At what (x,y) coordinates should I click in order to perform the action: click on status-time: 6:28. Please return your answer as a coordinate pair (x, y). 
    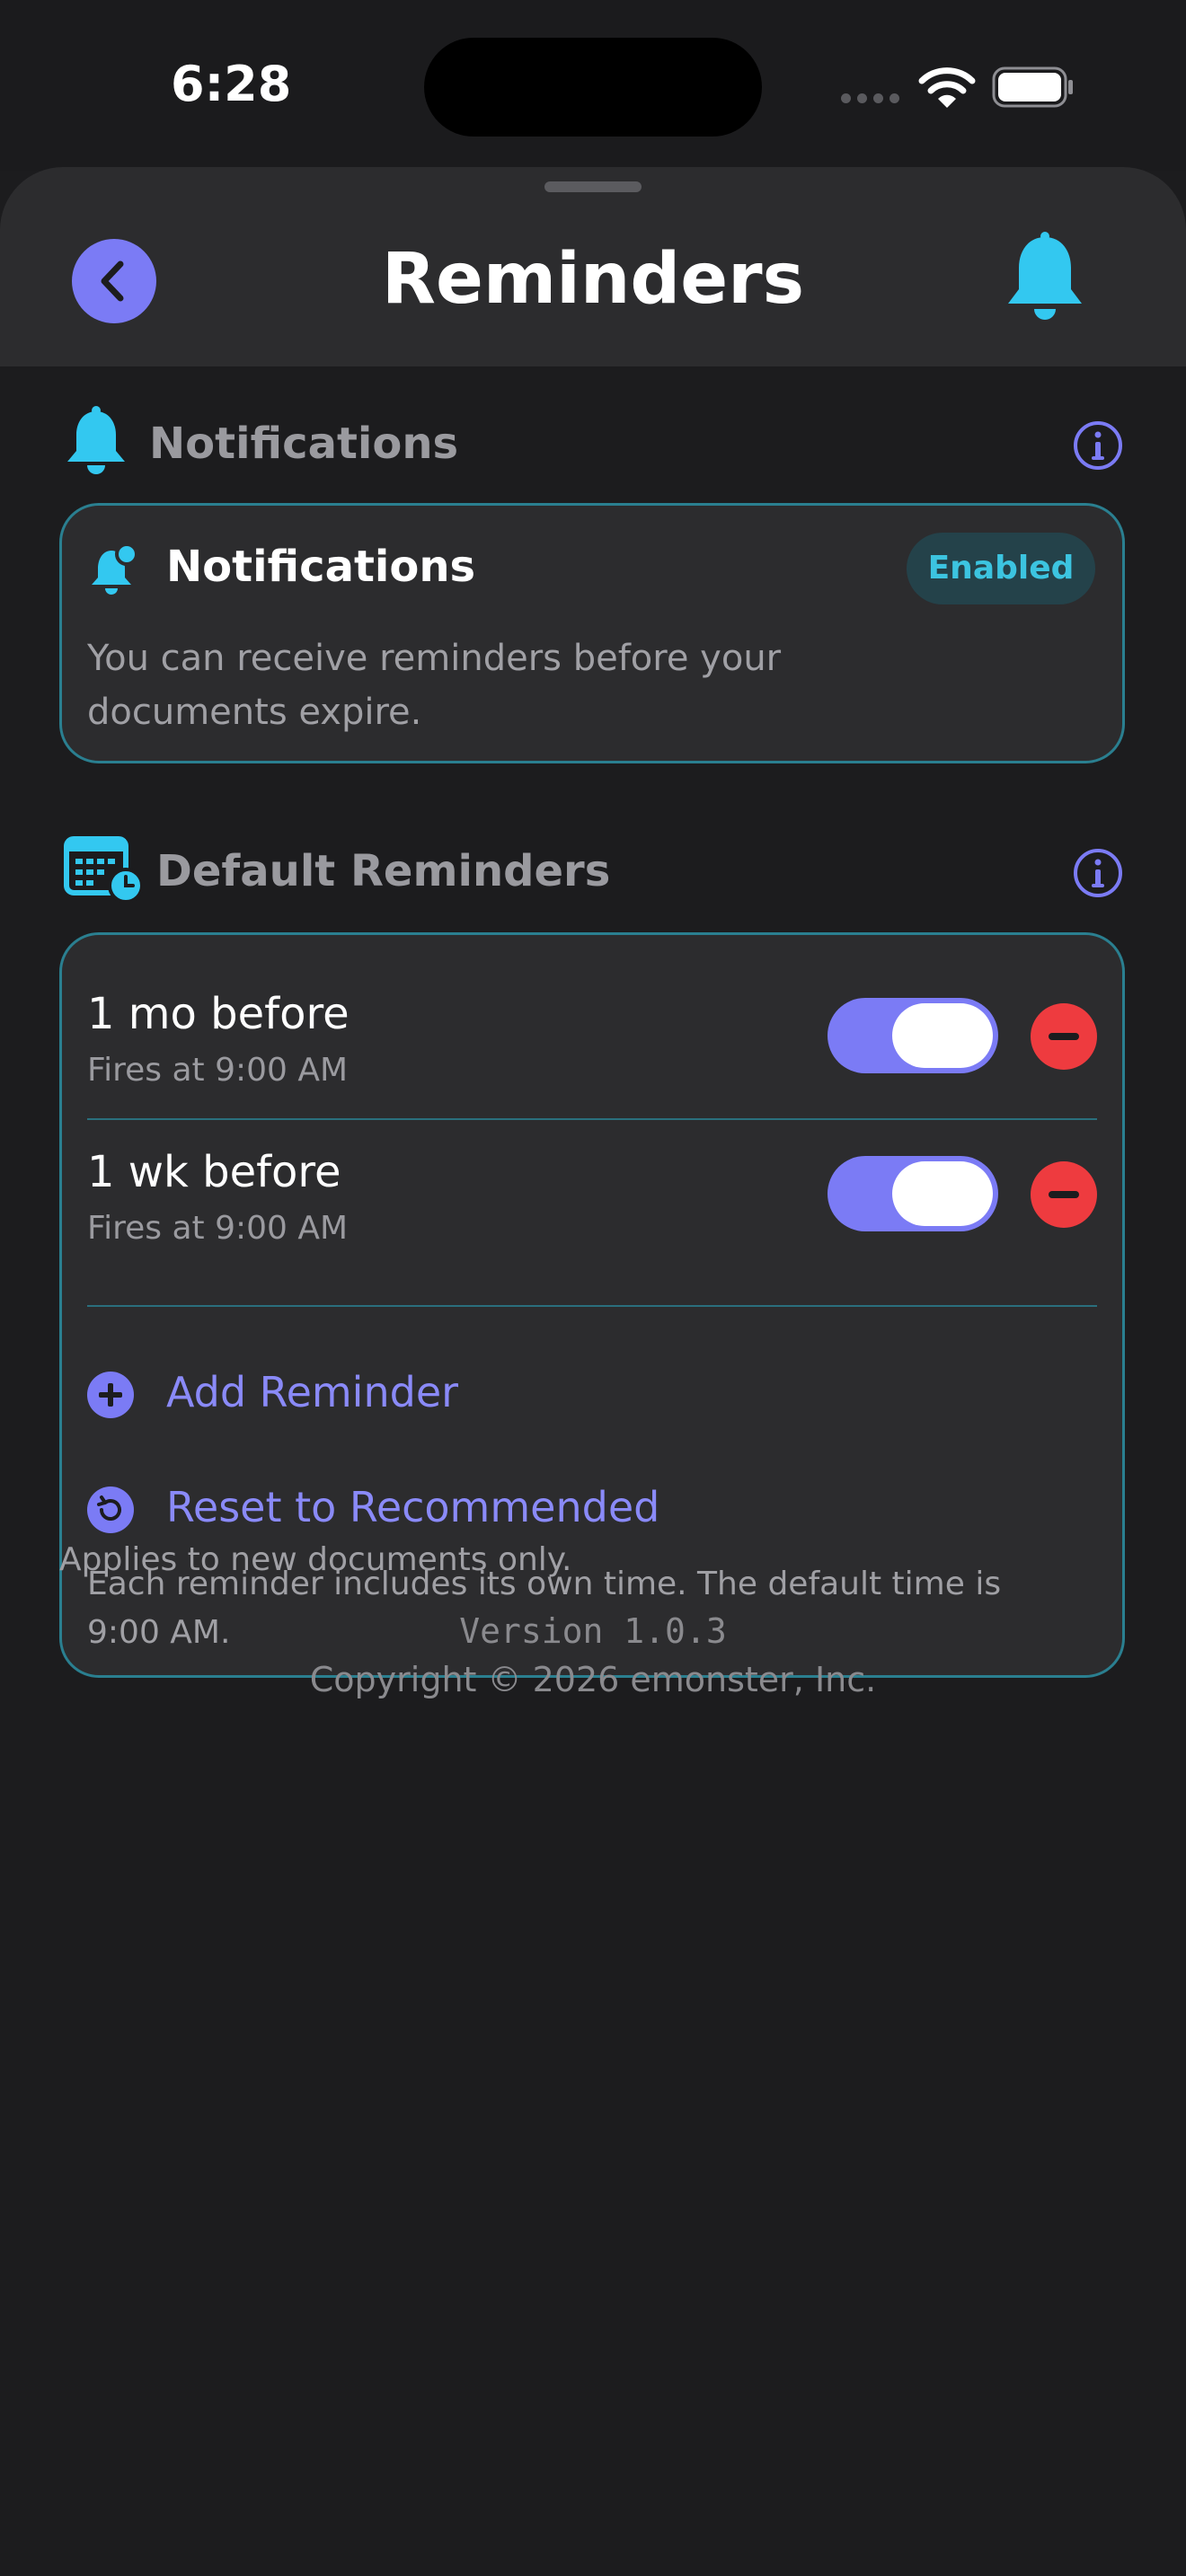
    Looking at the image, I should click on (231, 84).